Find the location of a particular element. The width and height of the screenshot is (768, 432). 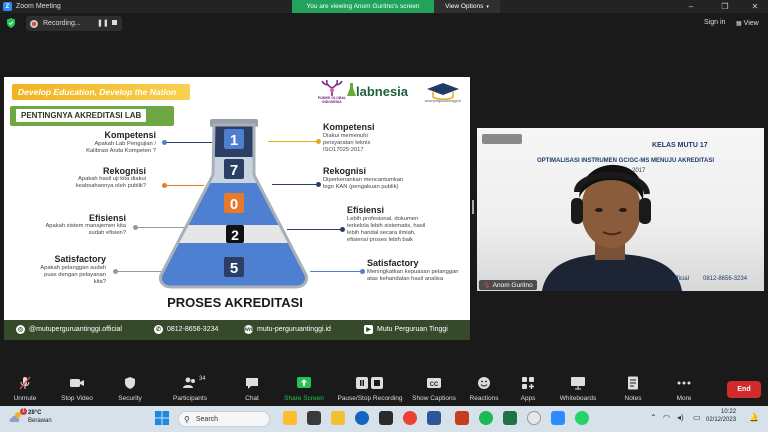

word-icon is located at coordinates (434, 418).